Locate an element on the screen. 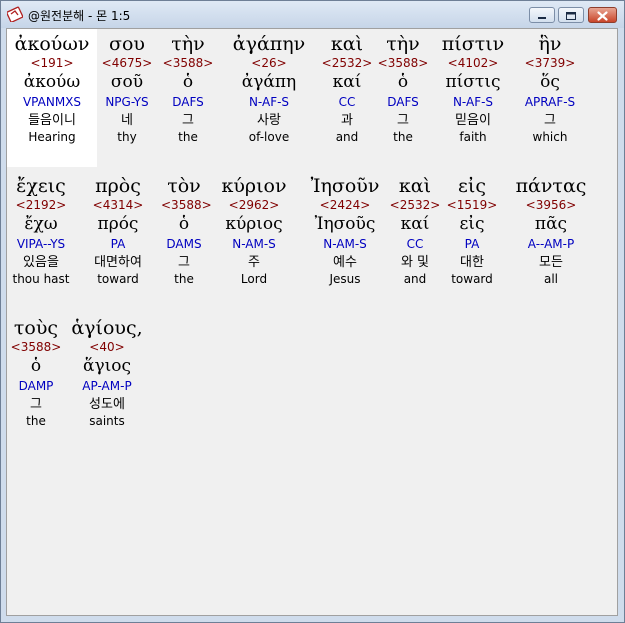  morph-code: VPANMXS is located at coordinates (52, 102).